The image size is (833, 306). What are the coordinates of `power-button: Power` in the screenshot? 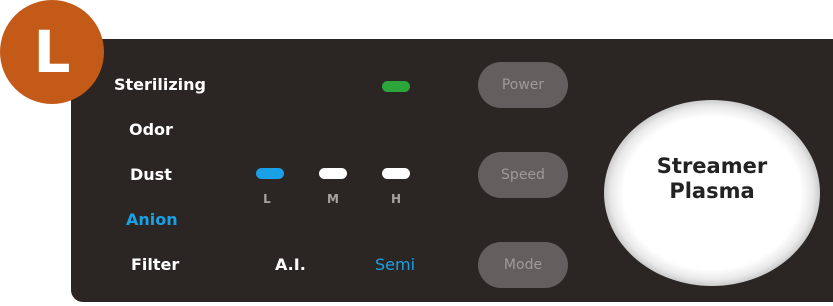 It's located at (523, 85).